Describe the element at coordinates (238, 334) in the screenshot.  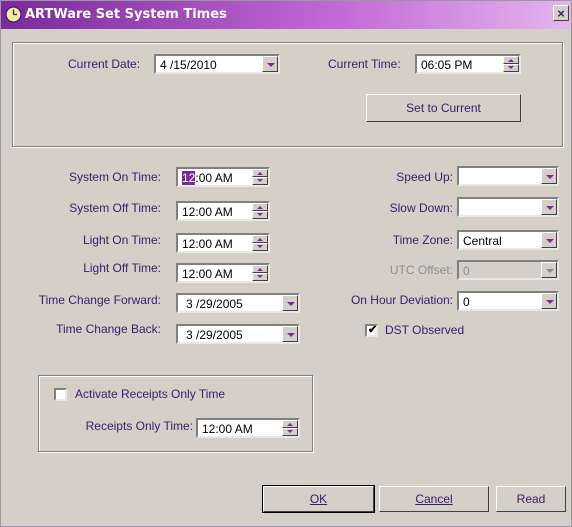
I see `time-change-back-field: 3 /29/2005` at that location.